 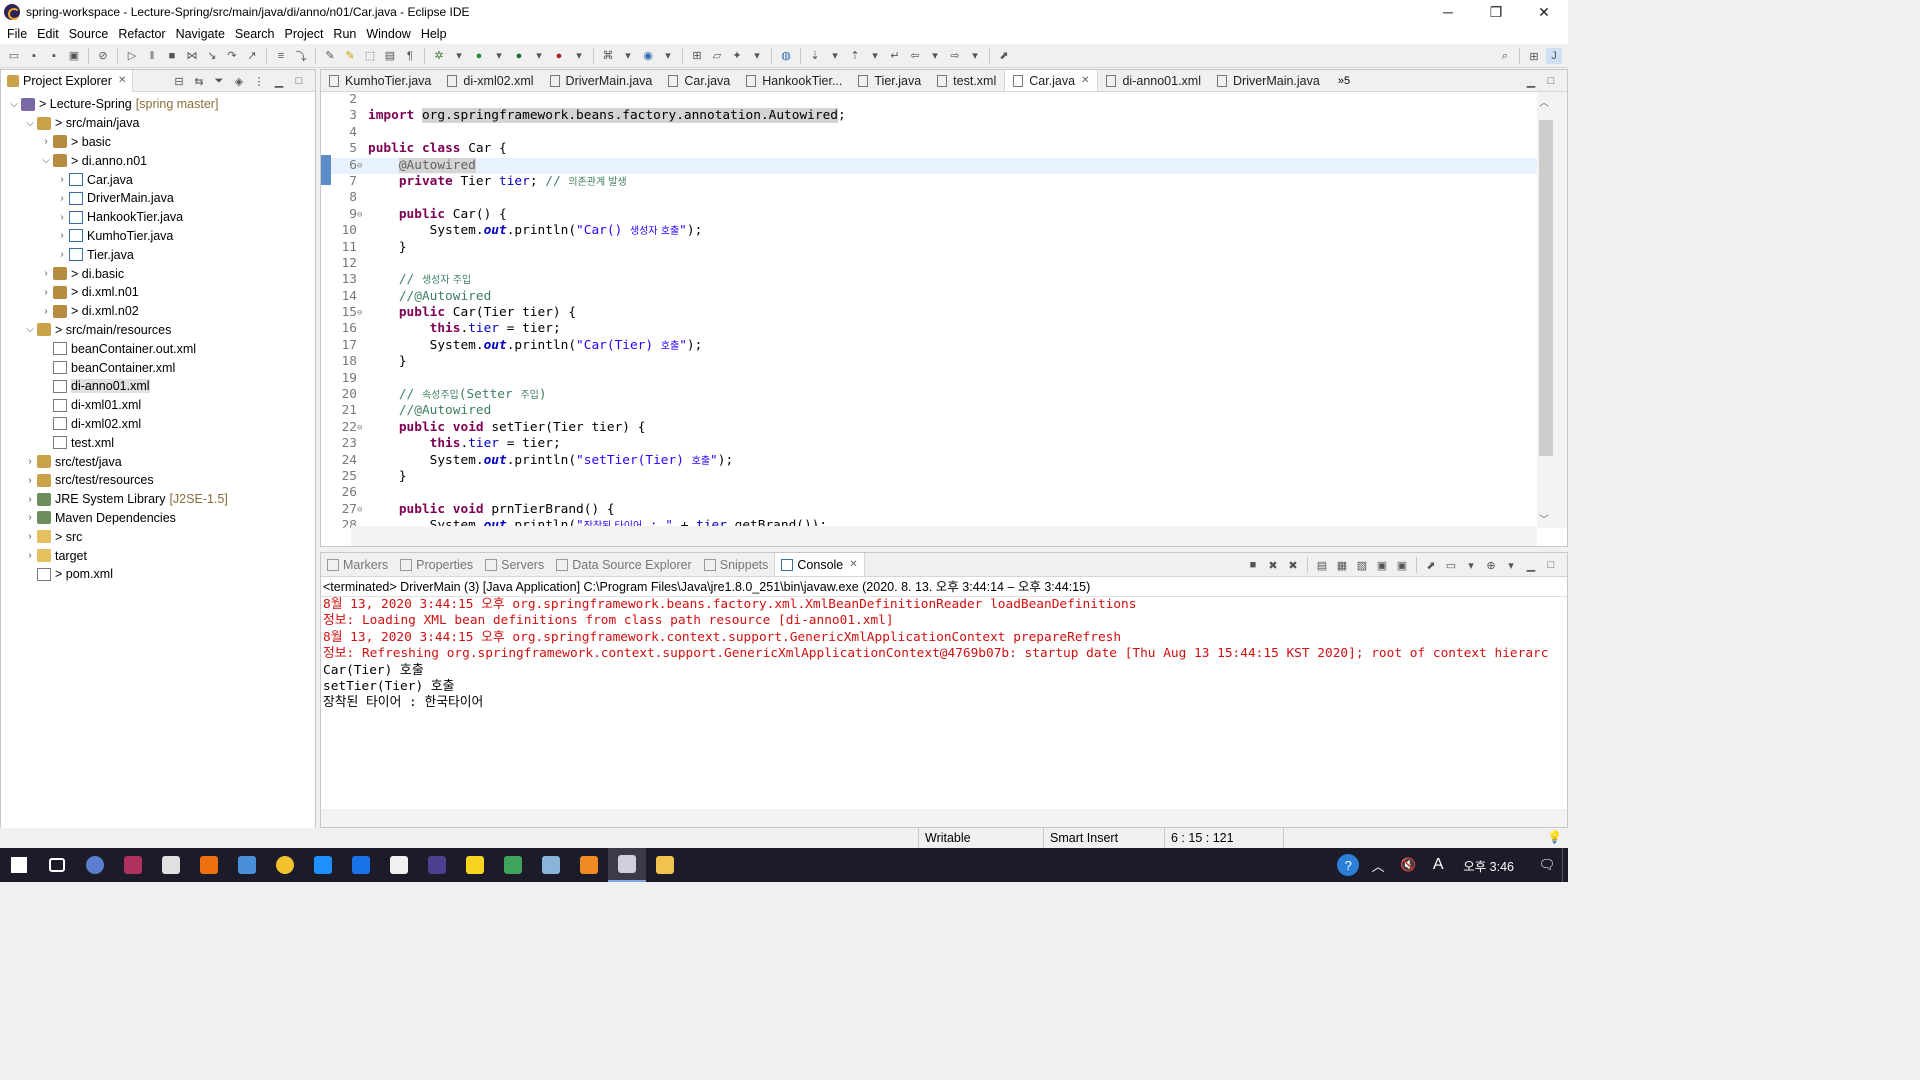 What do you see at coordinates (939, 477) in the screenshot?
I see `code-line: 25 }` at bounding box center [939, 477].